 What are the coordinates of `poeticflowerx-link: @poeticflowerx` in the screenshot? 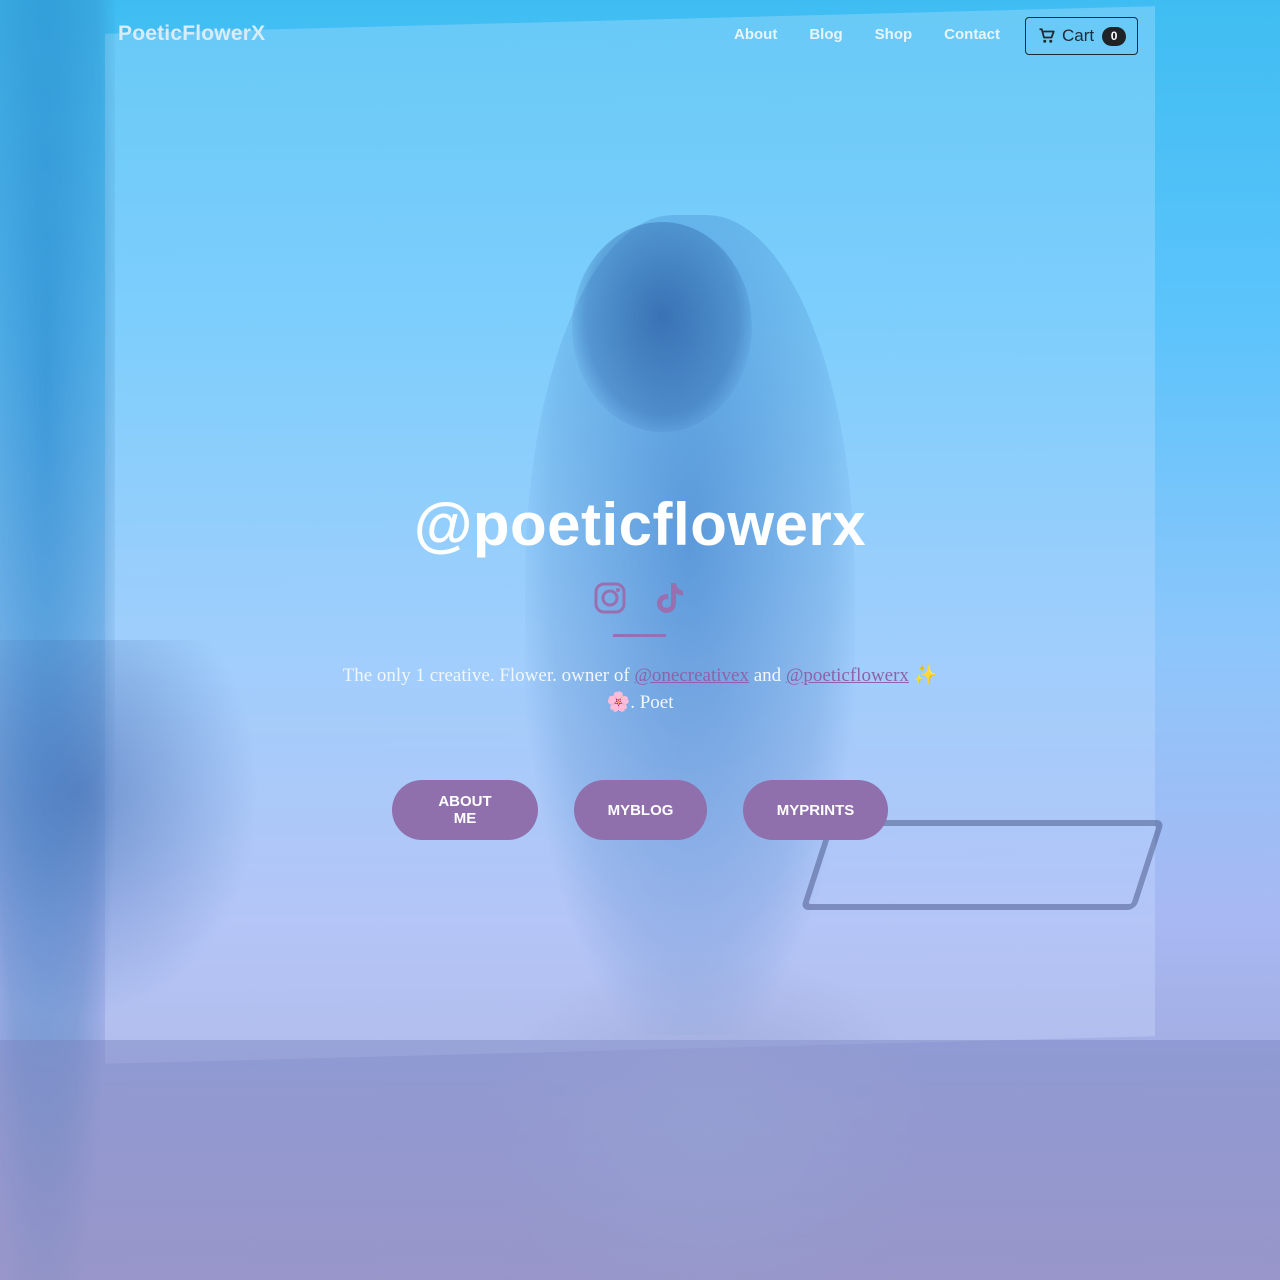 It's located at (847, 675).